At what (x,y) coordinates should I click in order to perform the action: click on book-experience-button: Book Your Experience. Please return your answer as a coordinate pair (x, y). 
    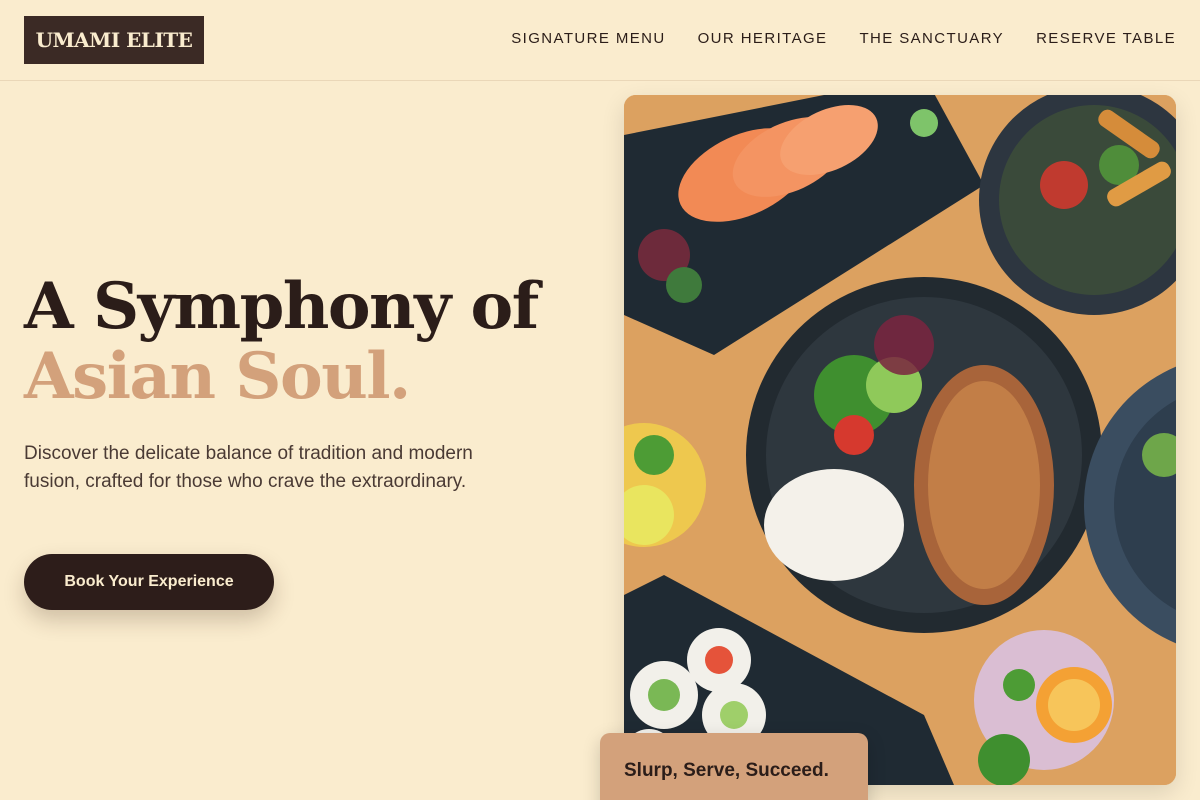
    Looking at the image, I should click on (149, 582).